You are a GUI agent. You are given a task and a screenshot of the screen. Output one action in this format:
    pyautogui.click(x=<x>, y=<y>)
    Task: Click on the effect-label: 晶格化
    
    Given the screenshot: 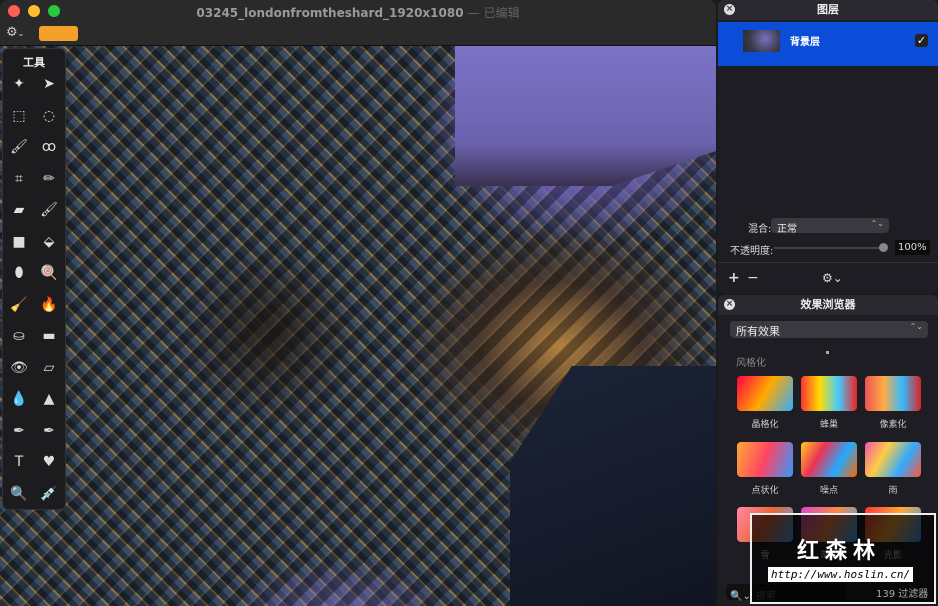 What is the action you would take?
    pyautogui.click(x=765, y=425)
    